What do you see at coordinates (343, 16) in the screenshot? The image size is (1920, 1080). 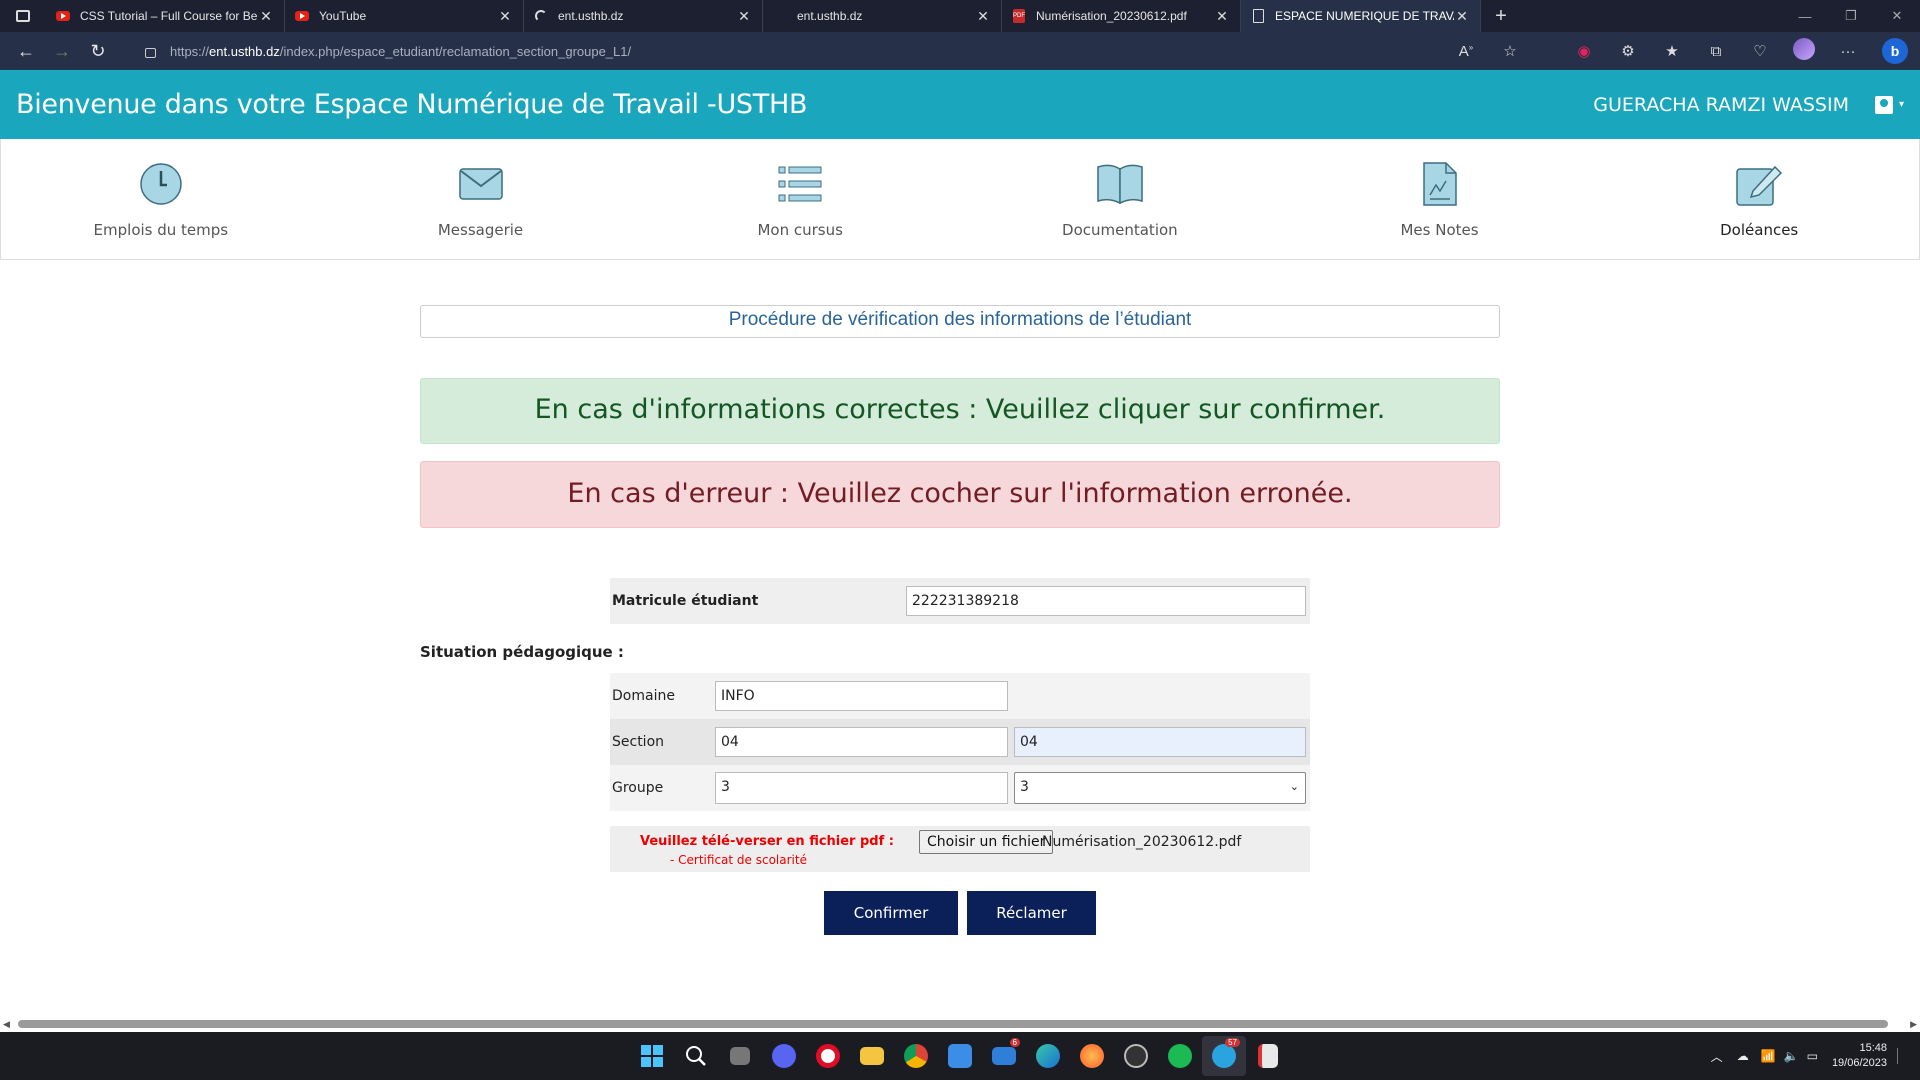 I see `tab-title: YouTube` at bounding box center [343, 16].